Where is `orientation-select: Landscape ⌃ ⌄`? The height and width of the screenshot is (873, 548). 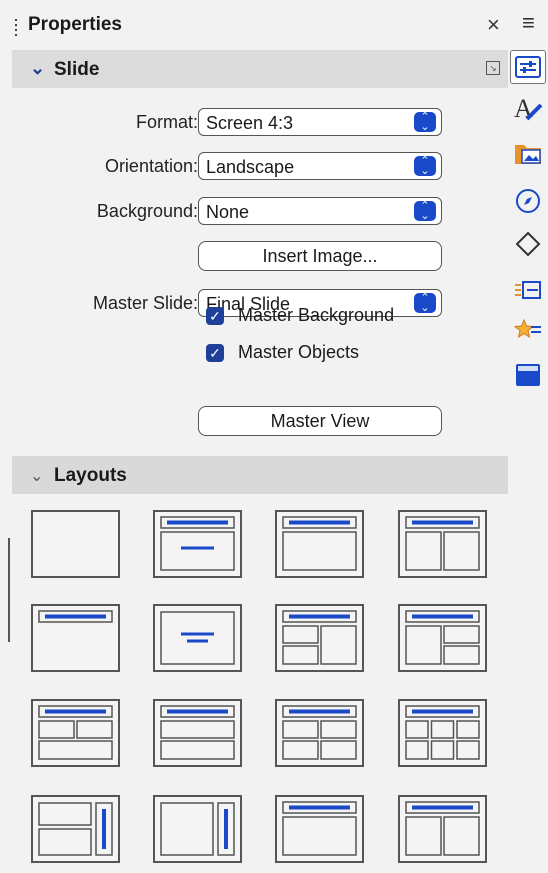 orientation-select: Landscape ⌃ ⌄ is located at coordinates (320, 166).